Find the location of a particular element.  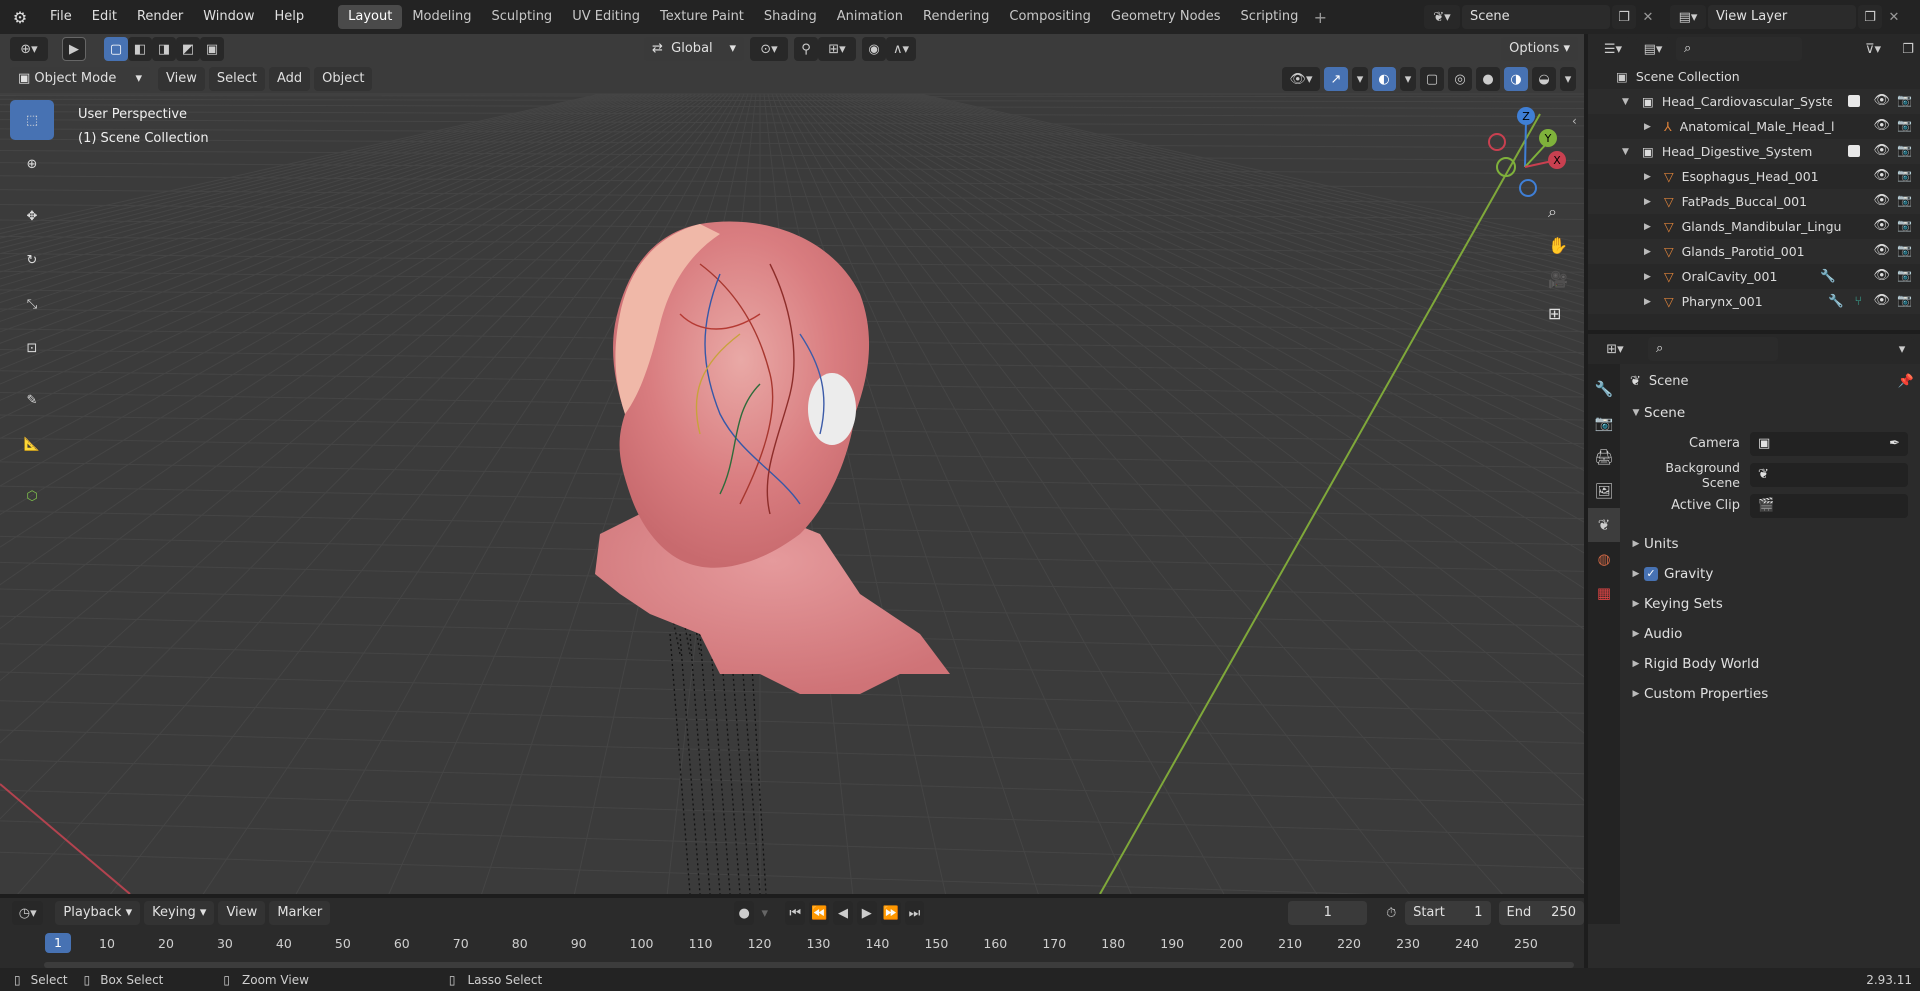

panel-custom-properties-header: ▶ Custom Properties is located at coordinates (1773, 694).